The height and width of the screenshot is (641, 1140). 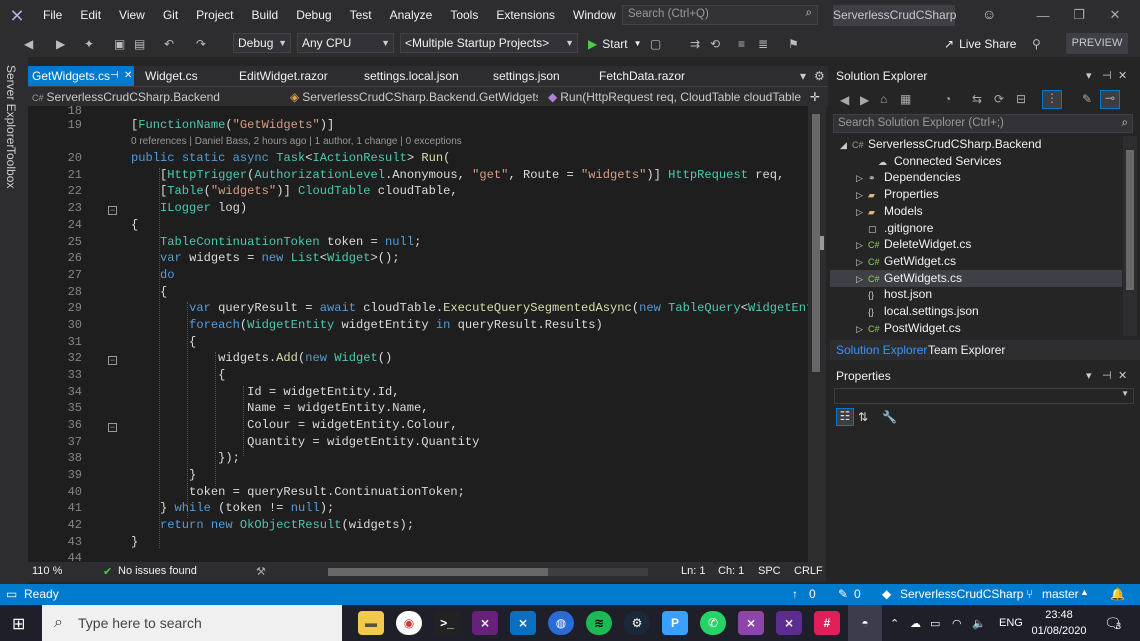 I want to click on tree-item-gitignore: ▢ .gitignore, so click(x=976, y=228).